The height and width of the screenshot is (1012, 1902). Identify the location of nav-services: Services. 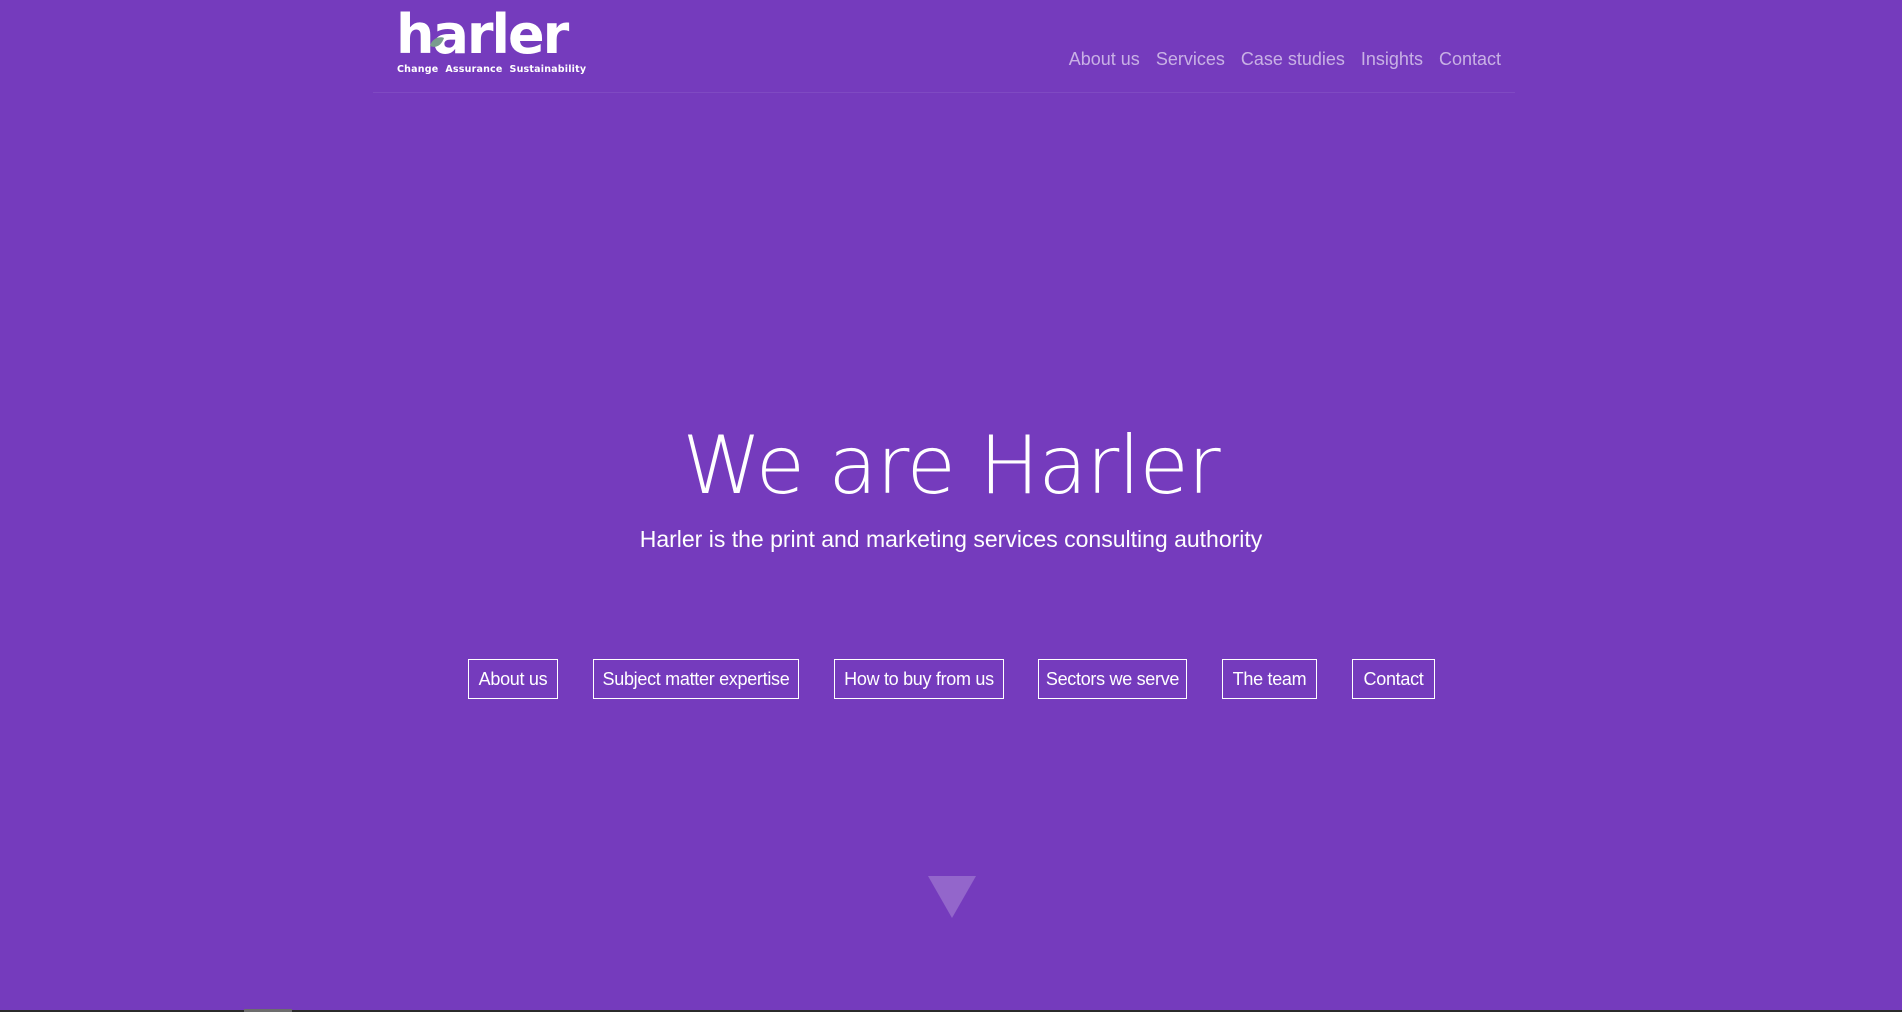
(1190, 59).